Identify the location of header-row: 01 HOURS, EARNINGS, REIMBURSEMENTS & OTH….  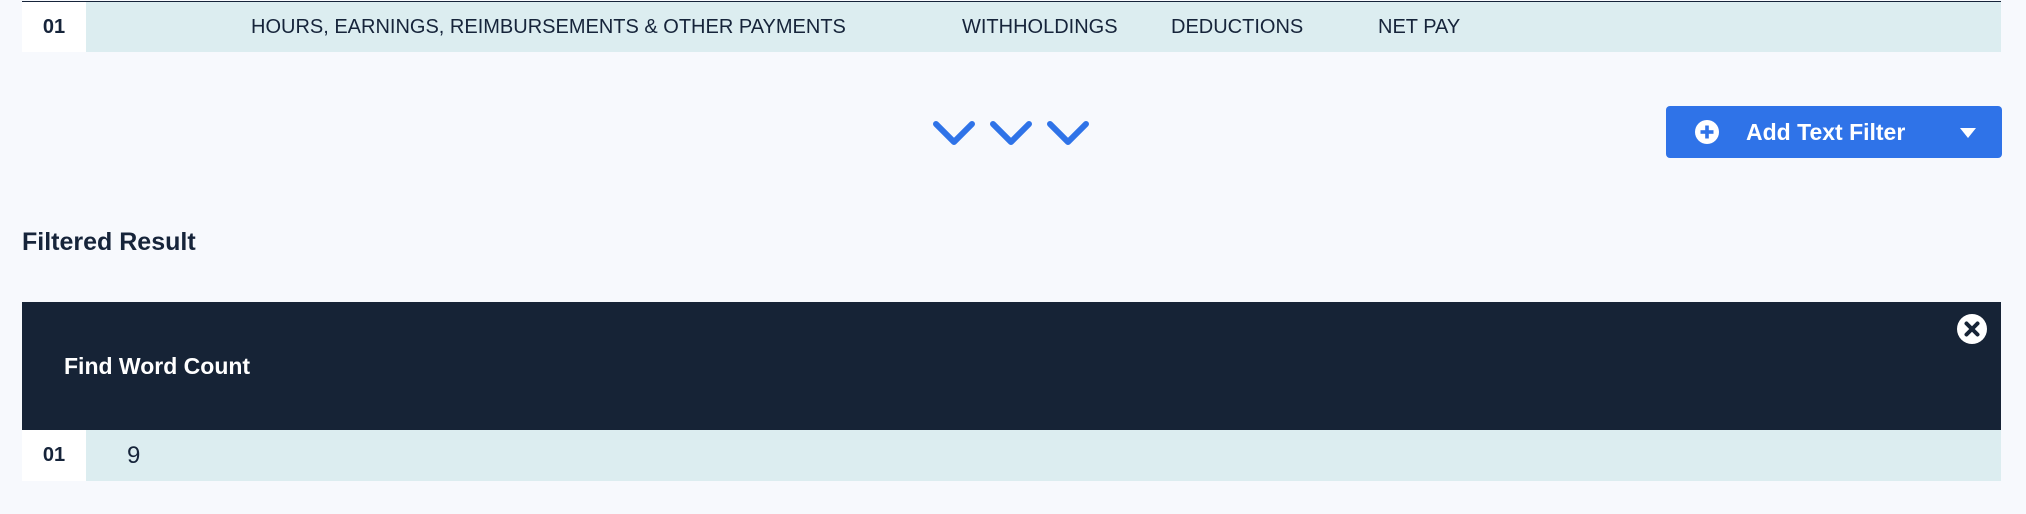
(1011, 26).